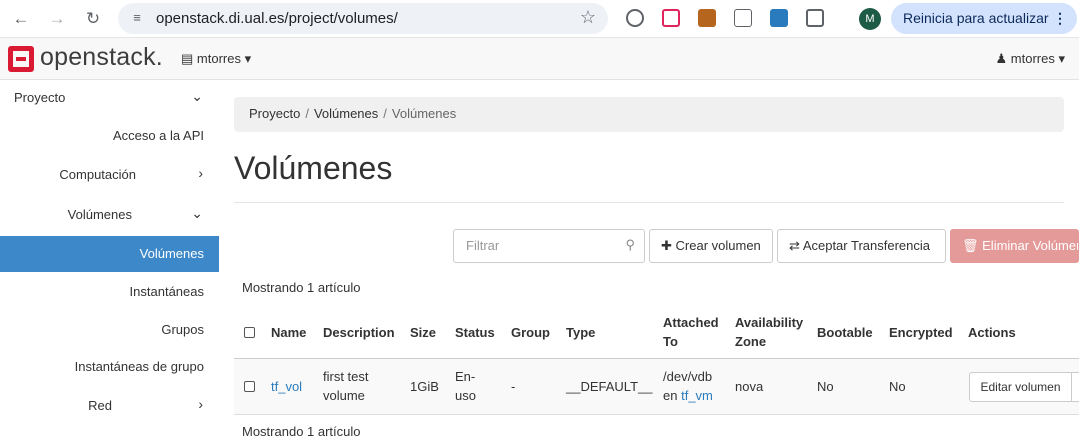 This screenshot has height=440, width=1079. I want to click on search-icon: ⚲, so click(630, 245).